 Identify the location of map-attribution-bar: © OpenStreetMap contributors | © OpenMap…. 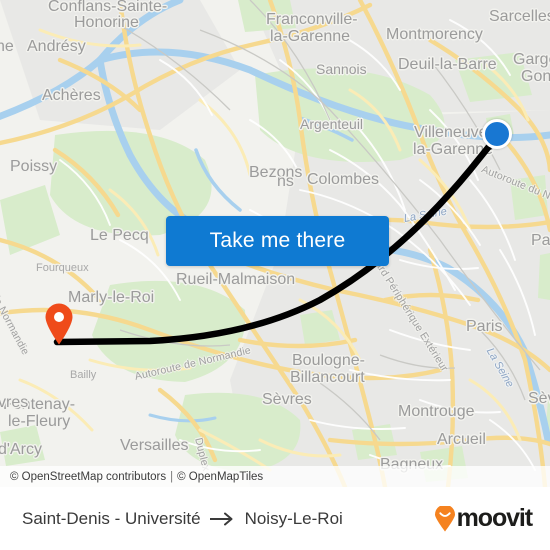
(275, 476).